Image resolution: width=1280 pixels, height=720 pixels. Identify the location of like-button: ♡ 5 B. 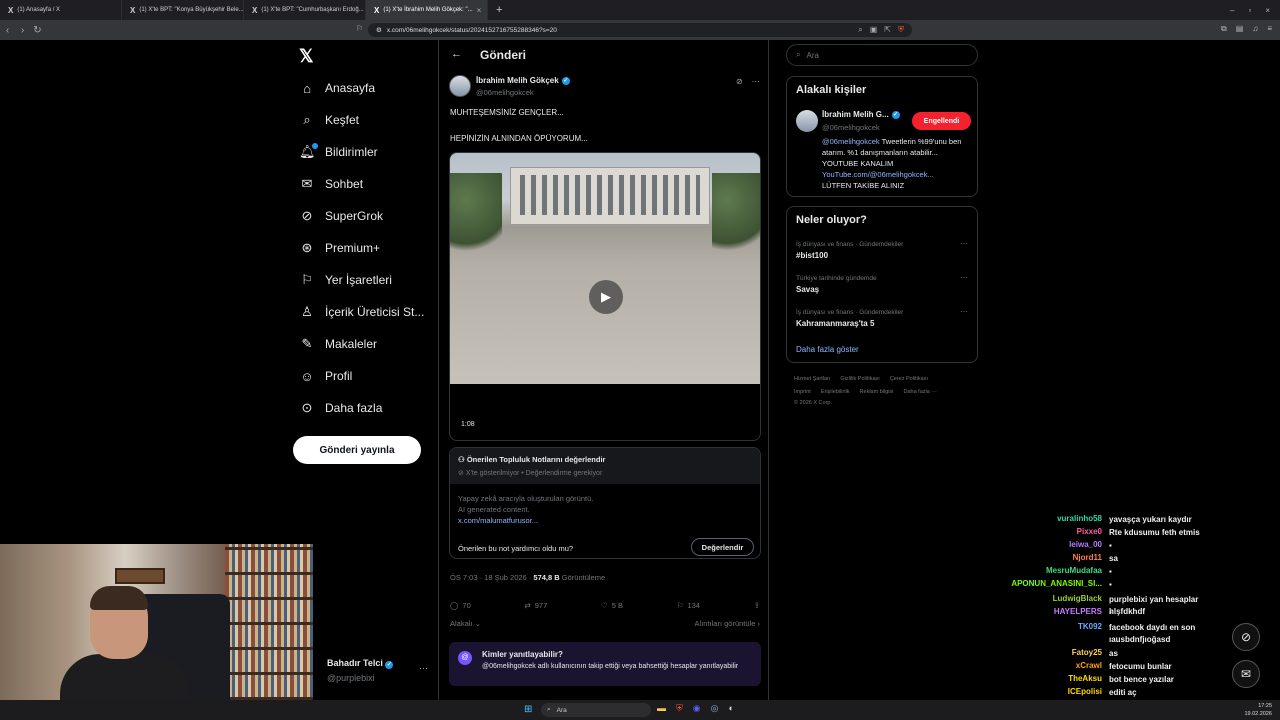
(612, 605).